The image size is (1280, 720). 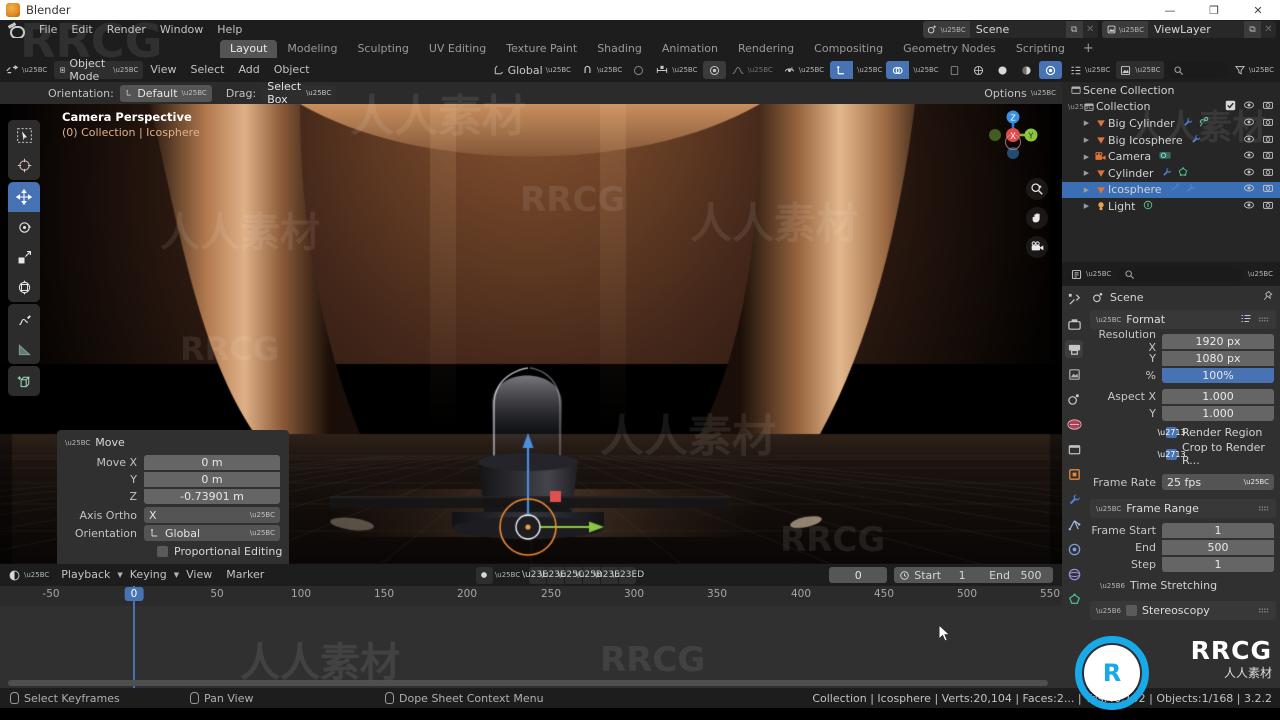 What do you see at coordinates (312, 49) in the screenshot?
I see `workspace-tab-modeling: Modeling` at bounding box center [312, 49].